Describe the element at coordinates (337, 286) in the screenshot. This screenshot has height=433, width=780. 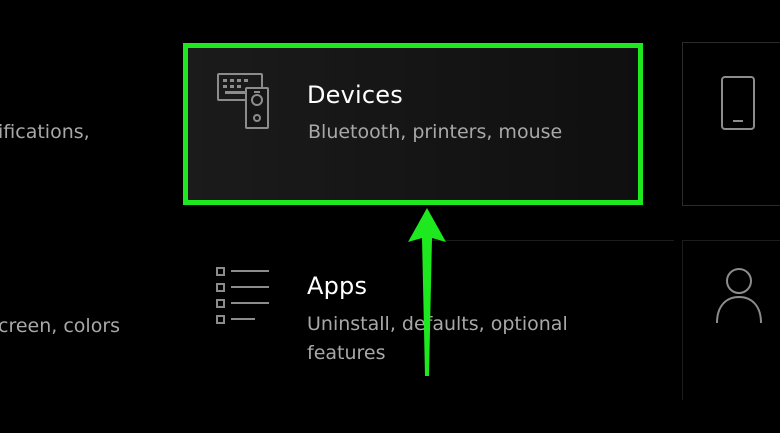
I see `apps-title: Apps` at that location.